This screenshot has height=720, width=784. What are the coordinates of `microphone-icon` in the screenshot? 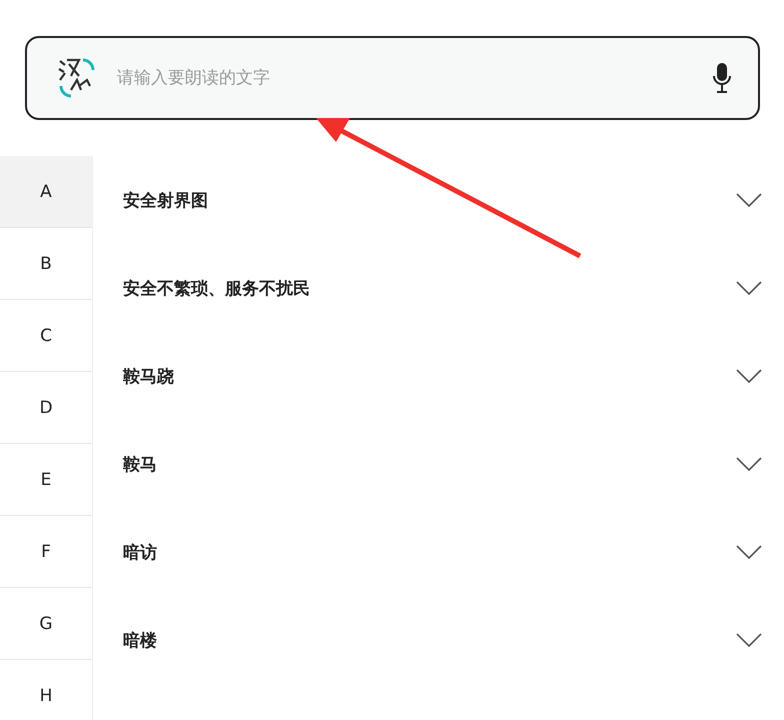 It's located at (722, 78).